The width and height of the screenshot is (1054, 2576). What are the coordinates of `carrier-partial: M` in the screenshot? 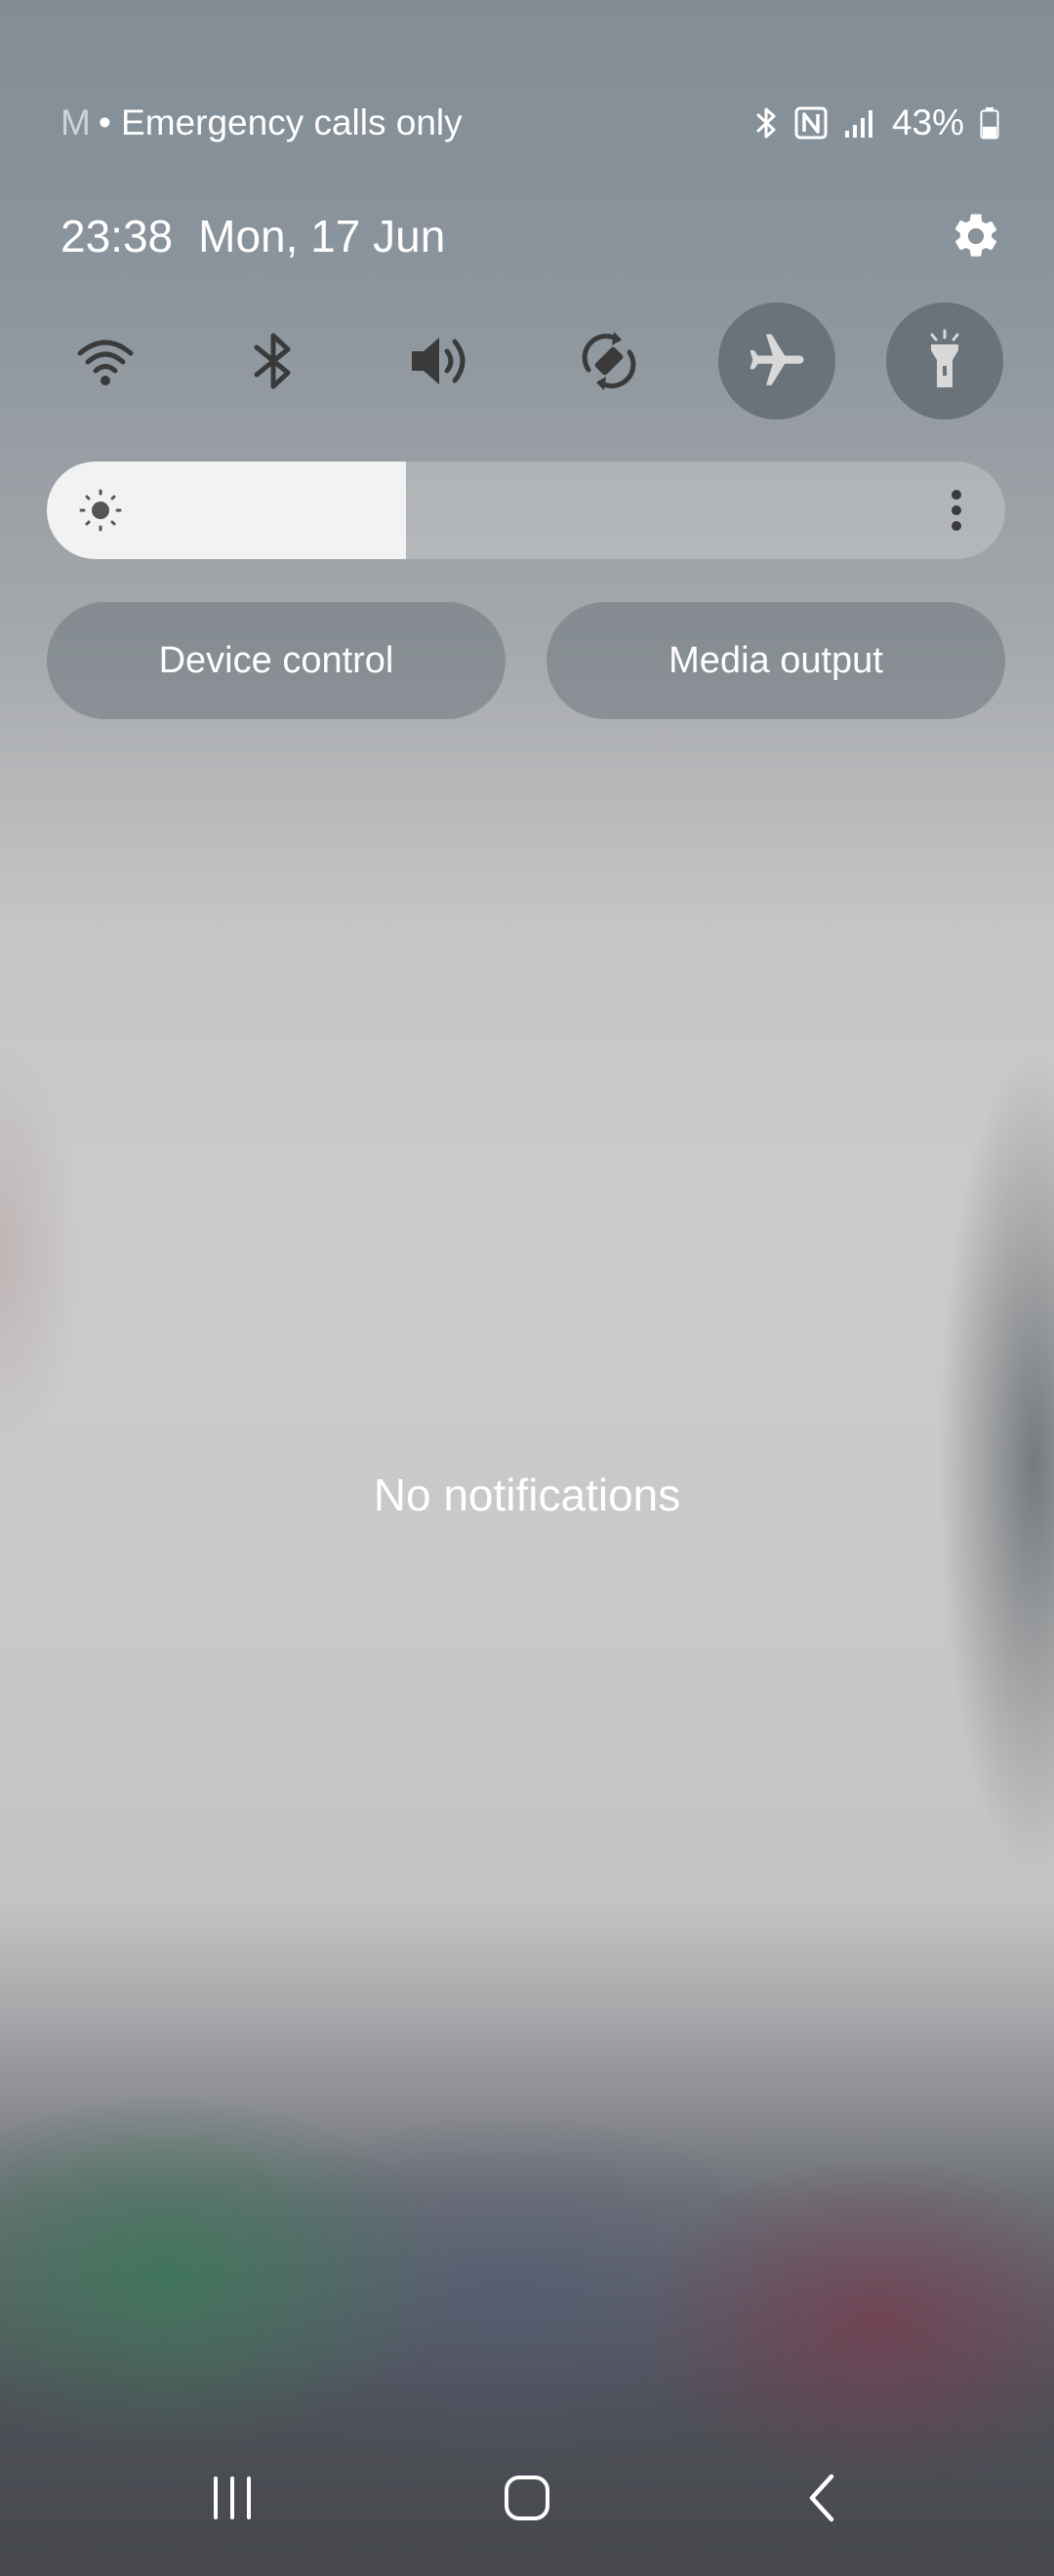 It's located at (76, 122).